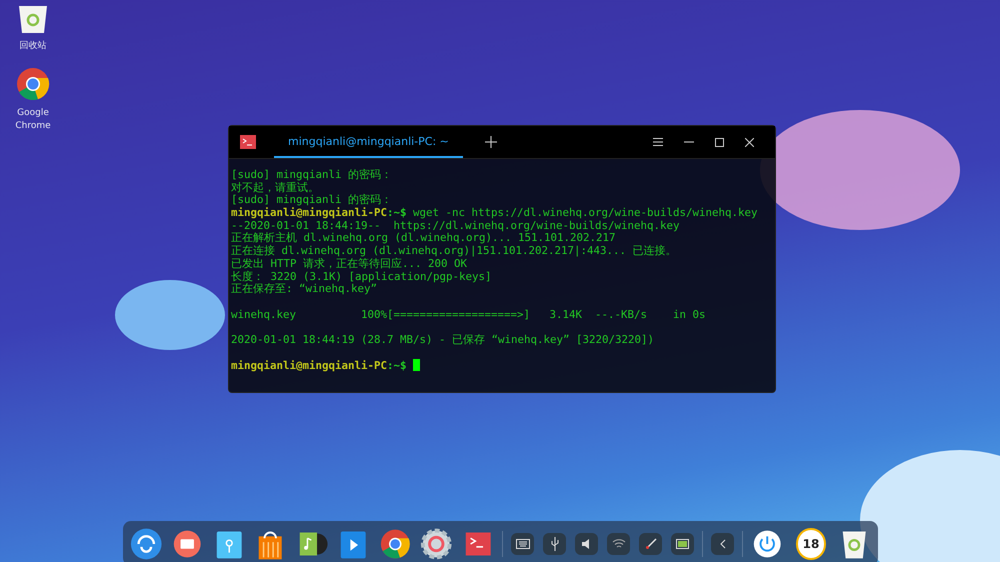 The width and height of the screenshot is (1000, 562). Describe the element at coordinates (33, 19) in the screenshot. I see `trash-icon` at that location.